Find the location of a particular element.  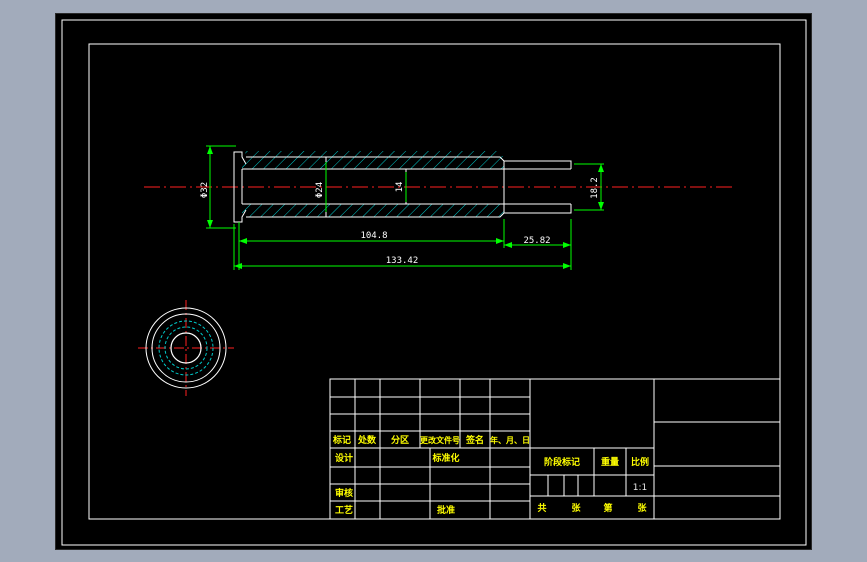

dim-d-end: 18.2 is located at coordinates (595, 188).